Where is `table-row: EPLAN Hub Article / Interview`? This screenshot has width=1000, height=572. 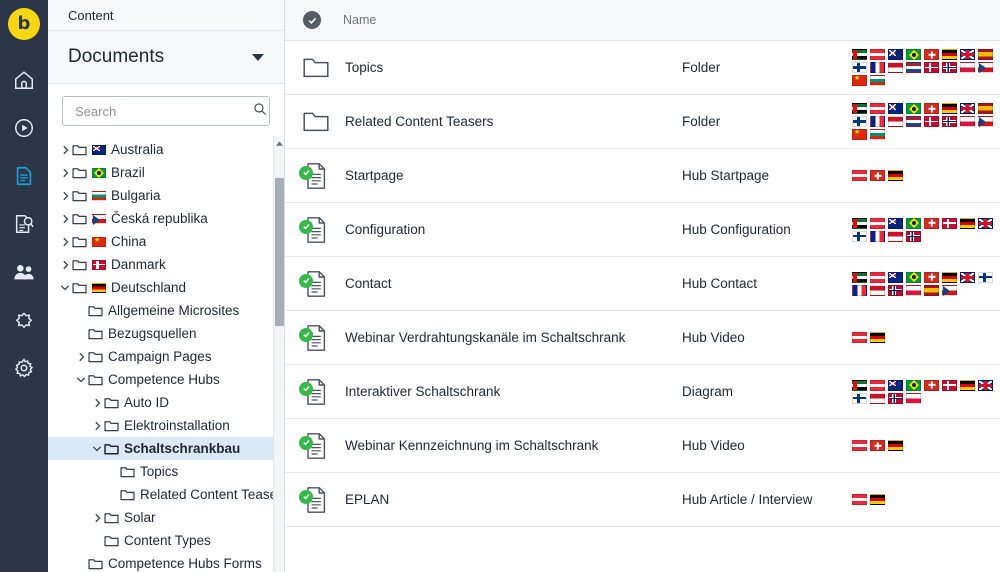 table-row: EPLAN Hub Article / Interview is located at coordinates (642, 500).